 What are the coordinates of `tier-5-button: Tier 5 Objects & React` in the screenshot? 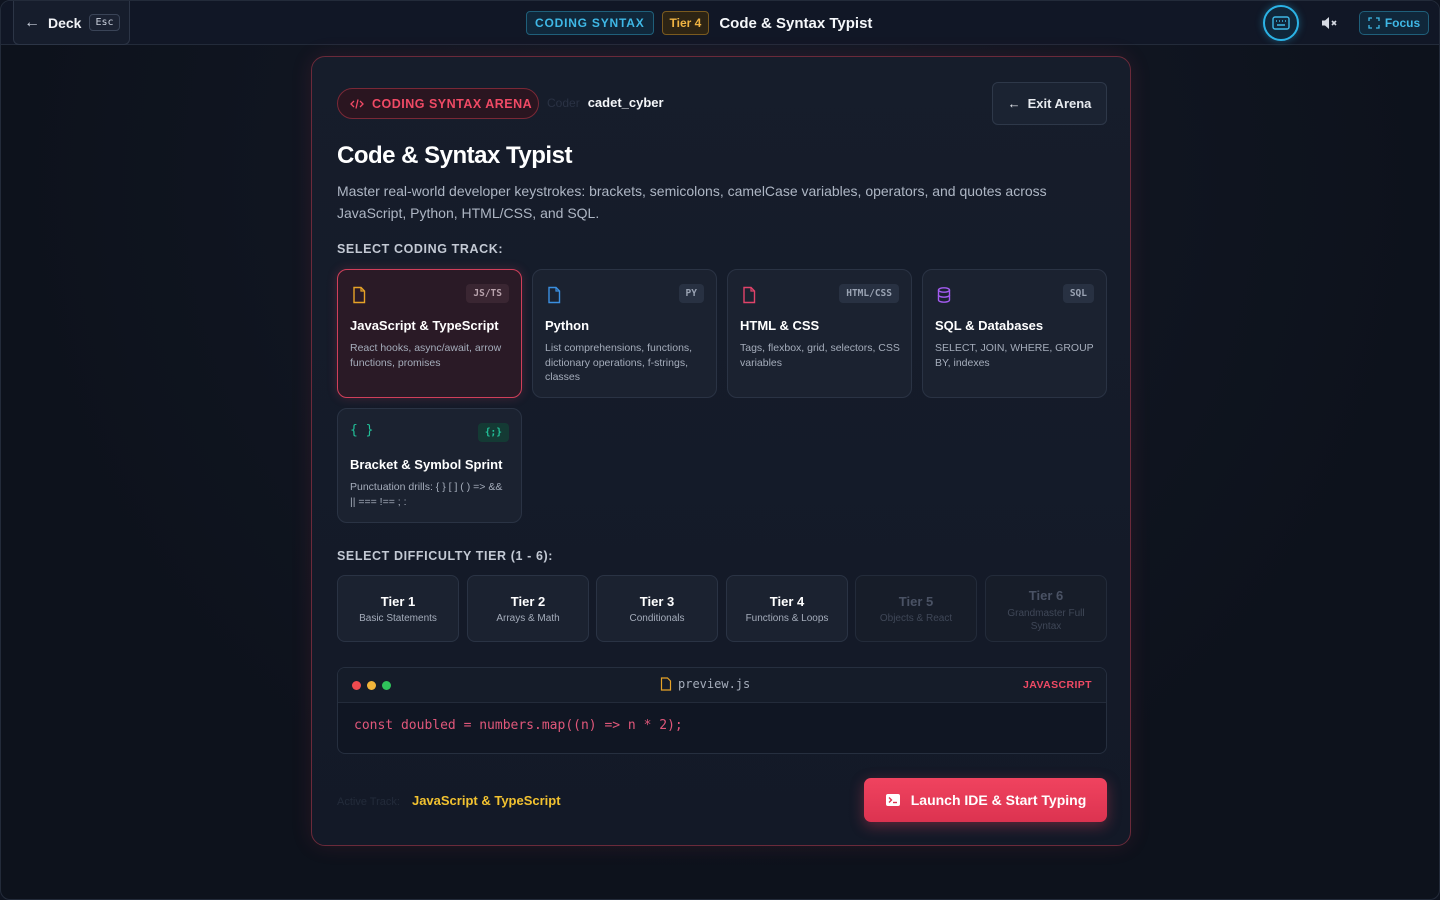 It's located at (916, 608).